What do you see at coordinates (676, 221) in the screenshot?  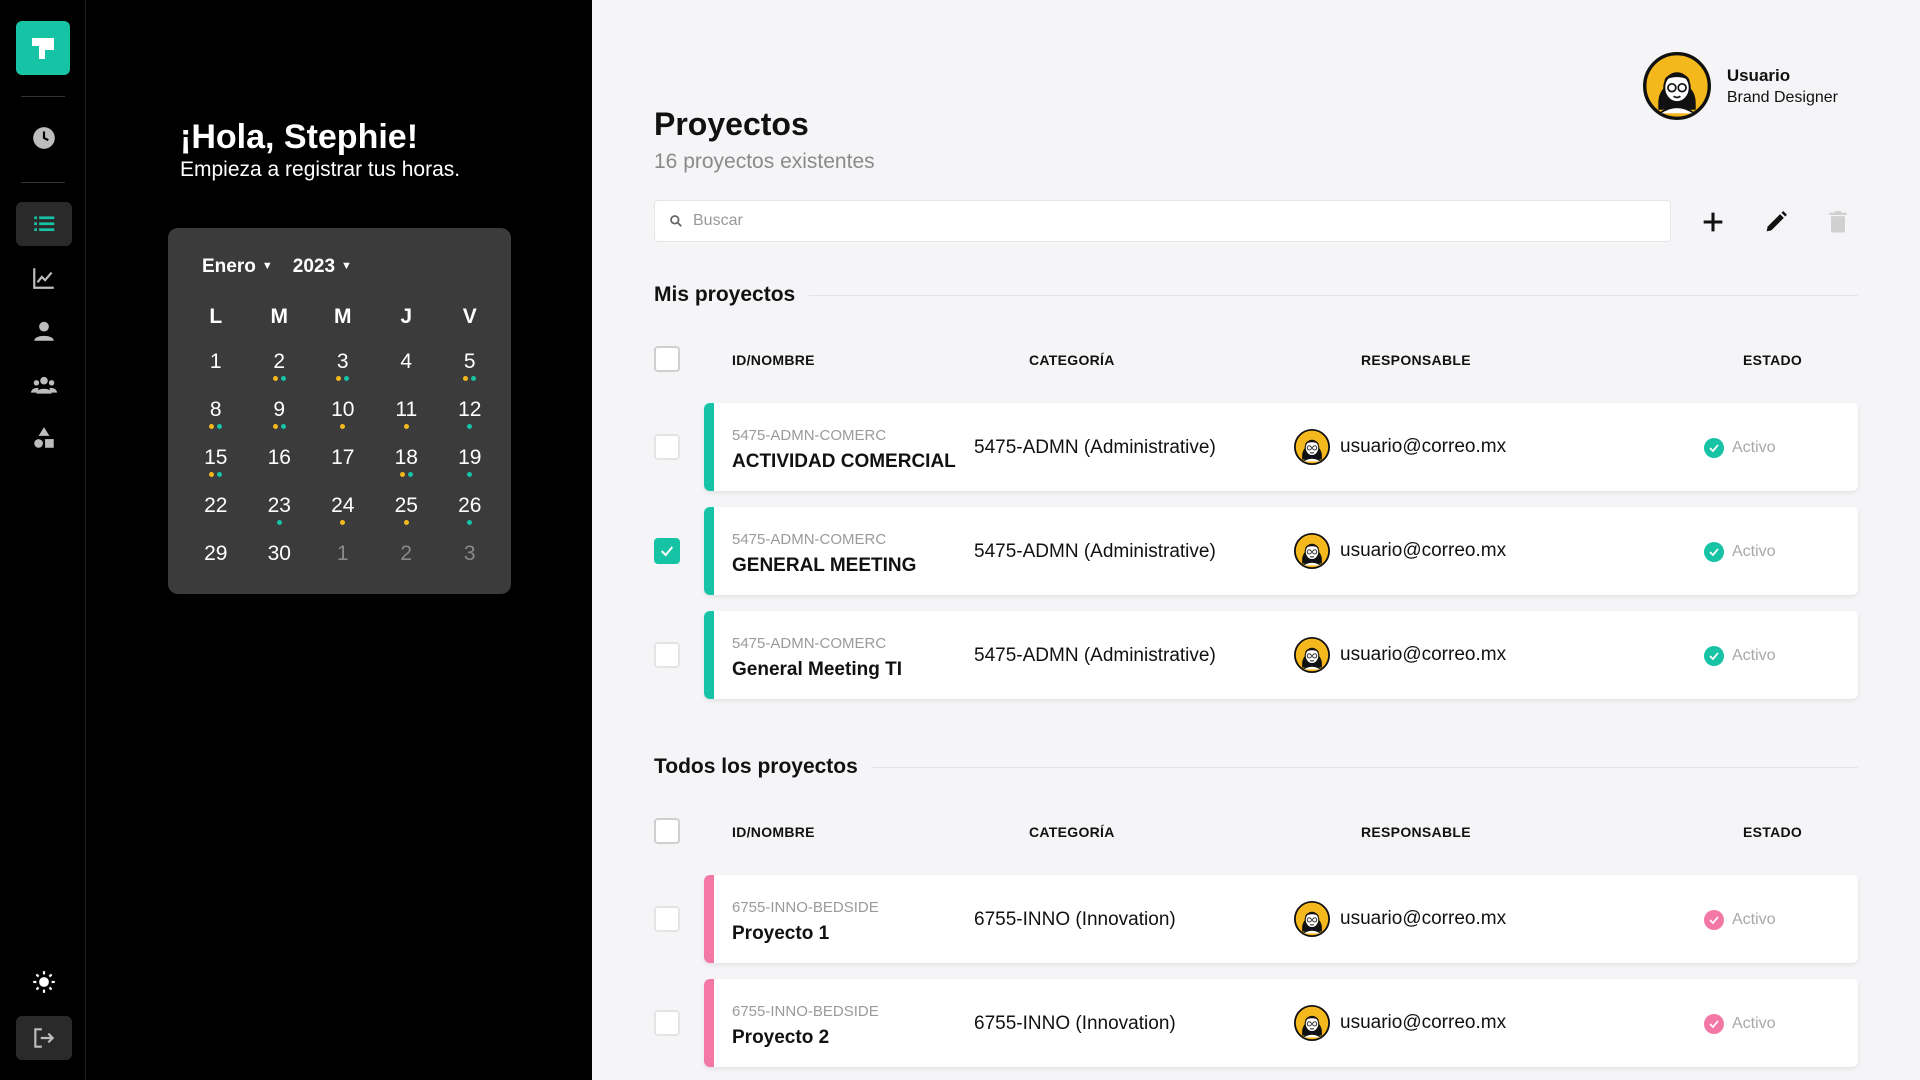 I see `search-icon` at bounding box center [676, 221].